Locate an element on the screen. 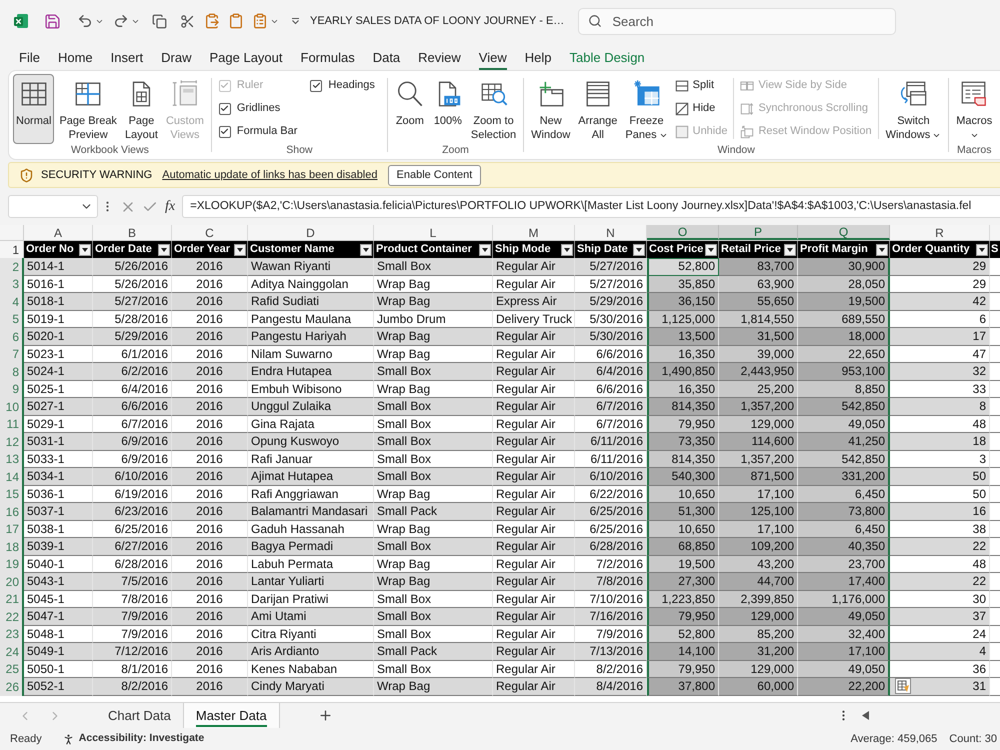  row-number: 20 is located at coordinates (12, 581).